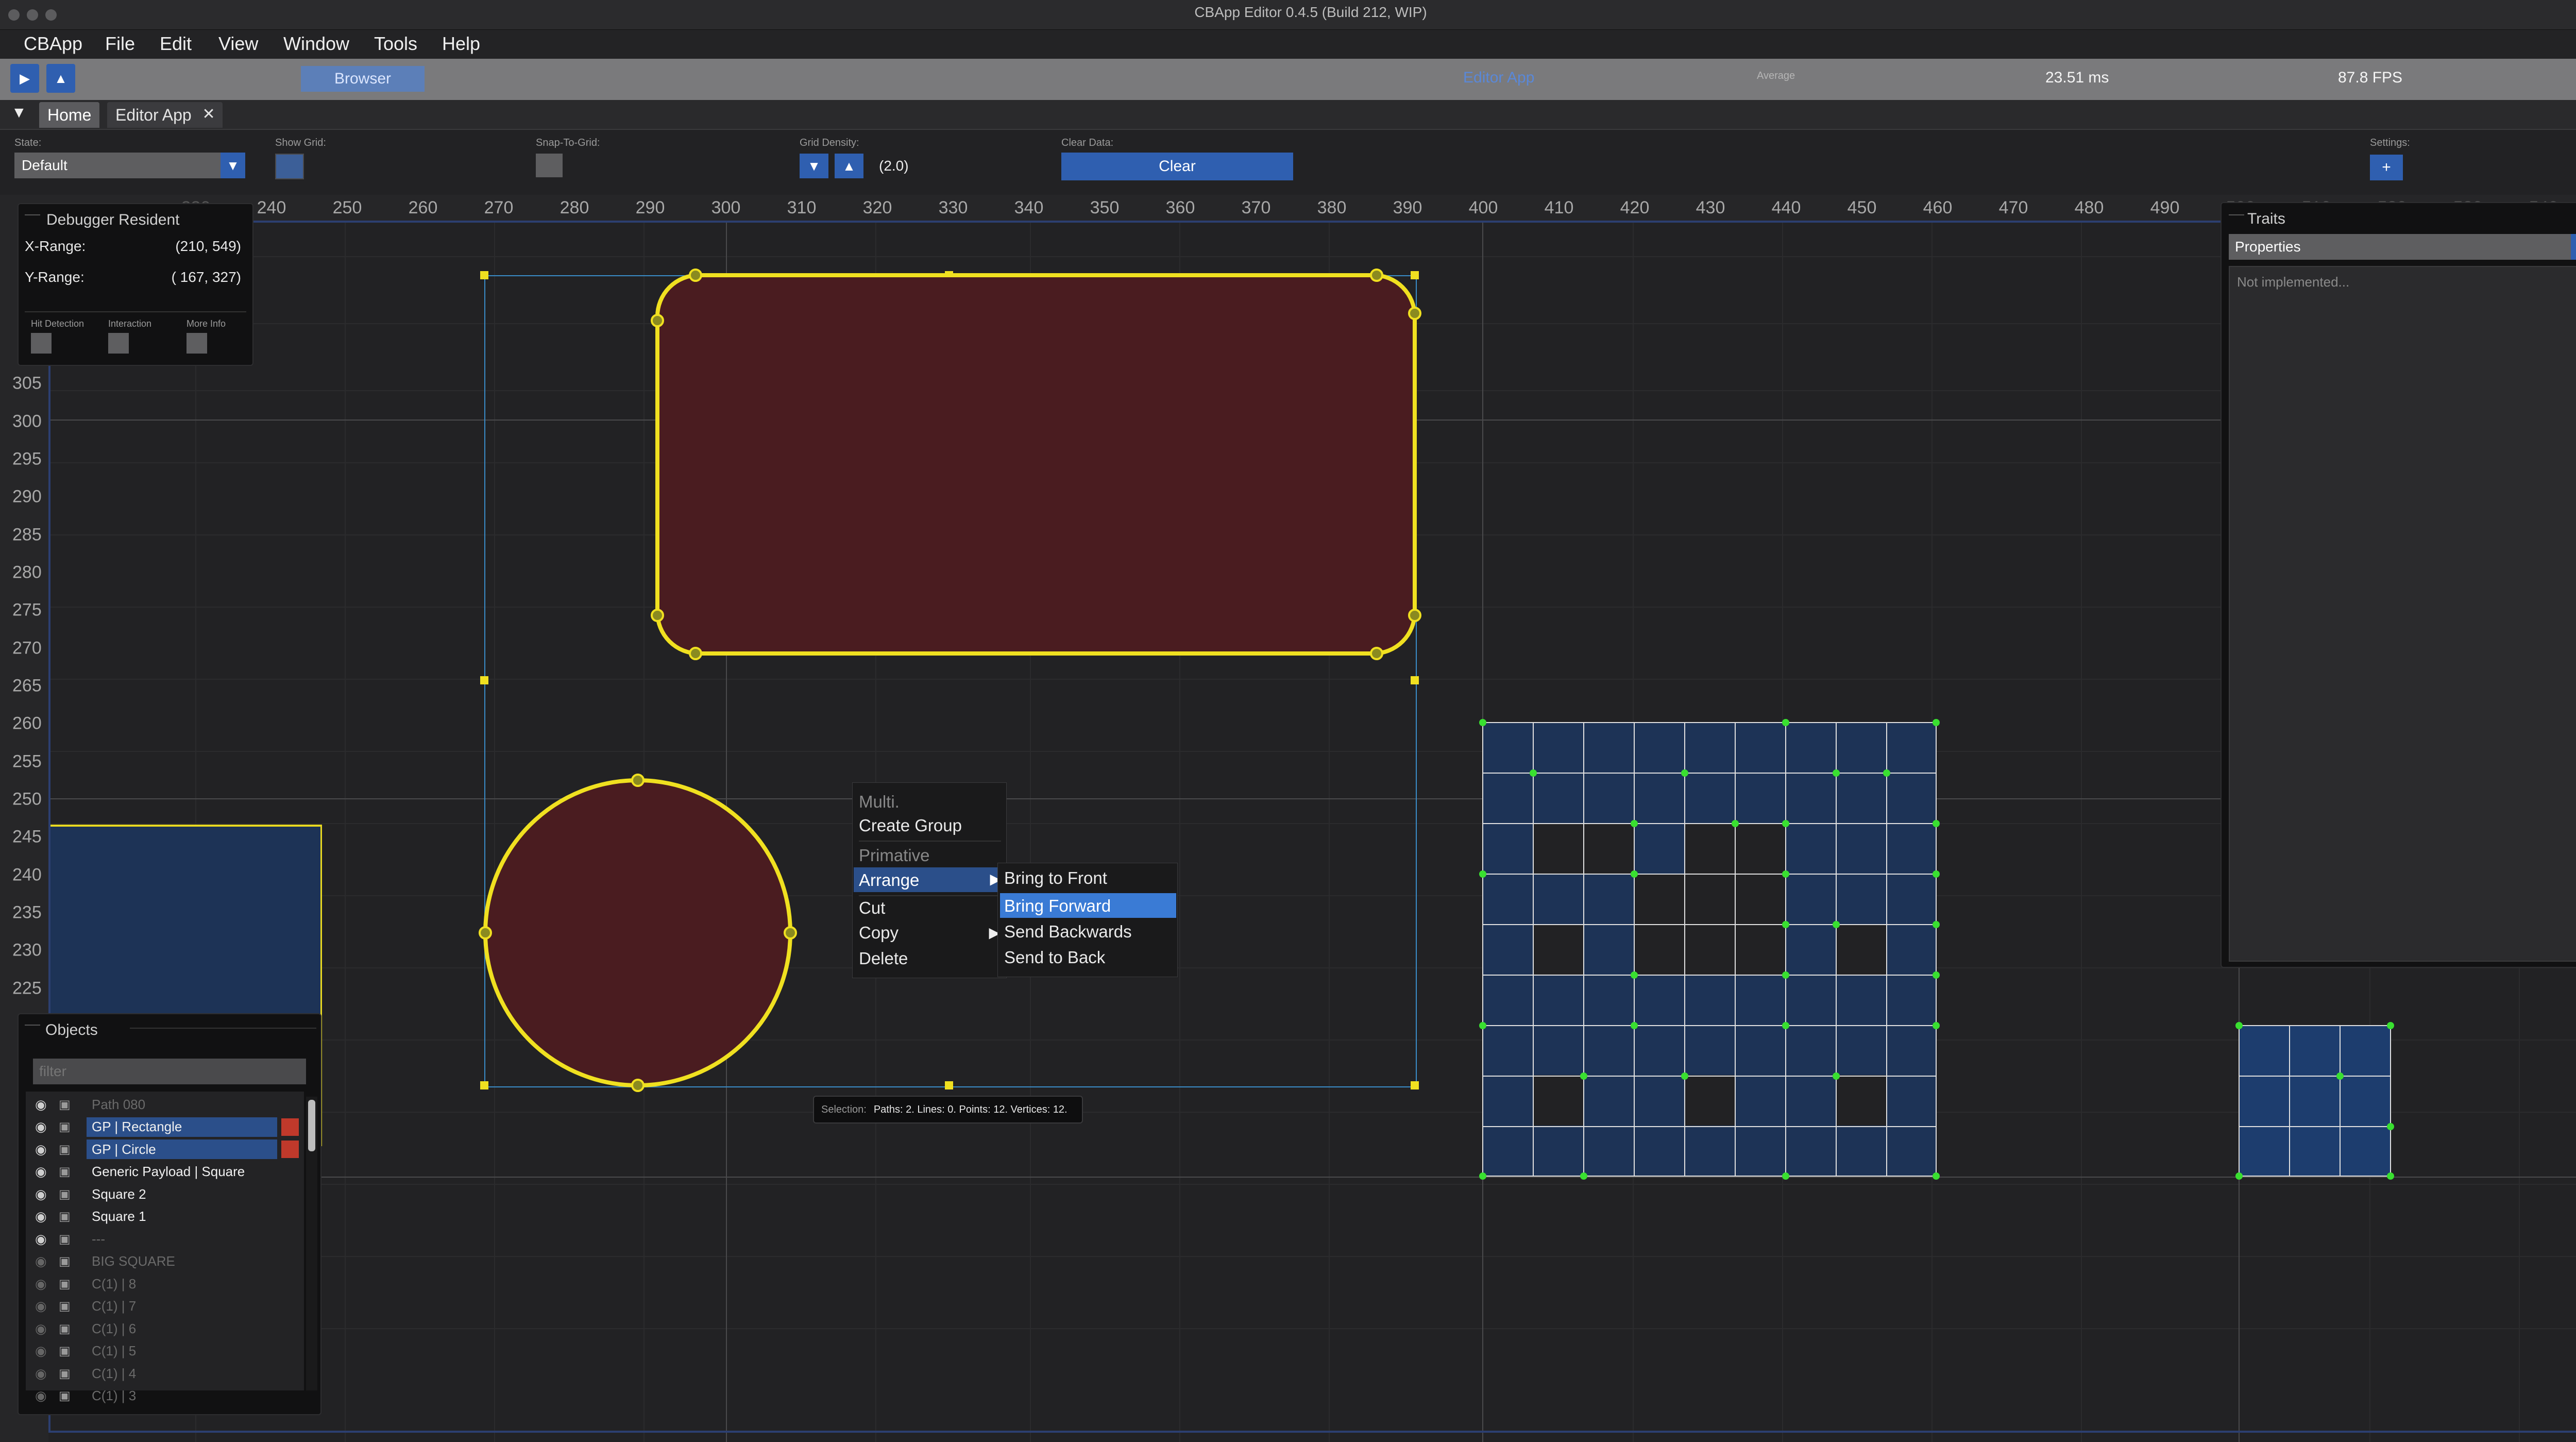 The image size is (2576, 1442). I want to click on tab-home: Home, so click(69, 115).